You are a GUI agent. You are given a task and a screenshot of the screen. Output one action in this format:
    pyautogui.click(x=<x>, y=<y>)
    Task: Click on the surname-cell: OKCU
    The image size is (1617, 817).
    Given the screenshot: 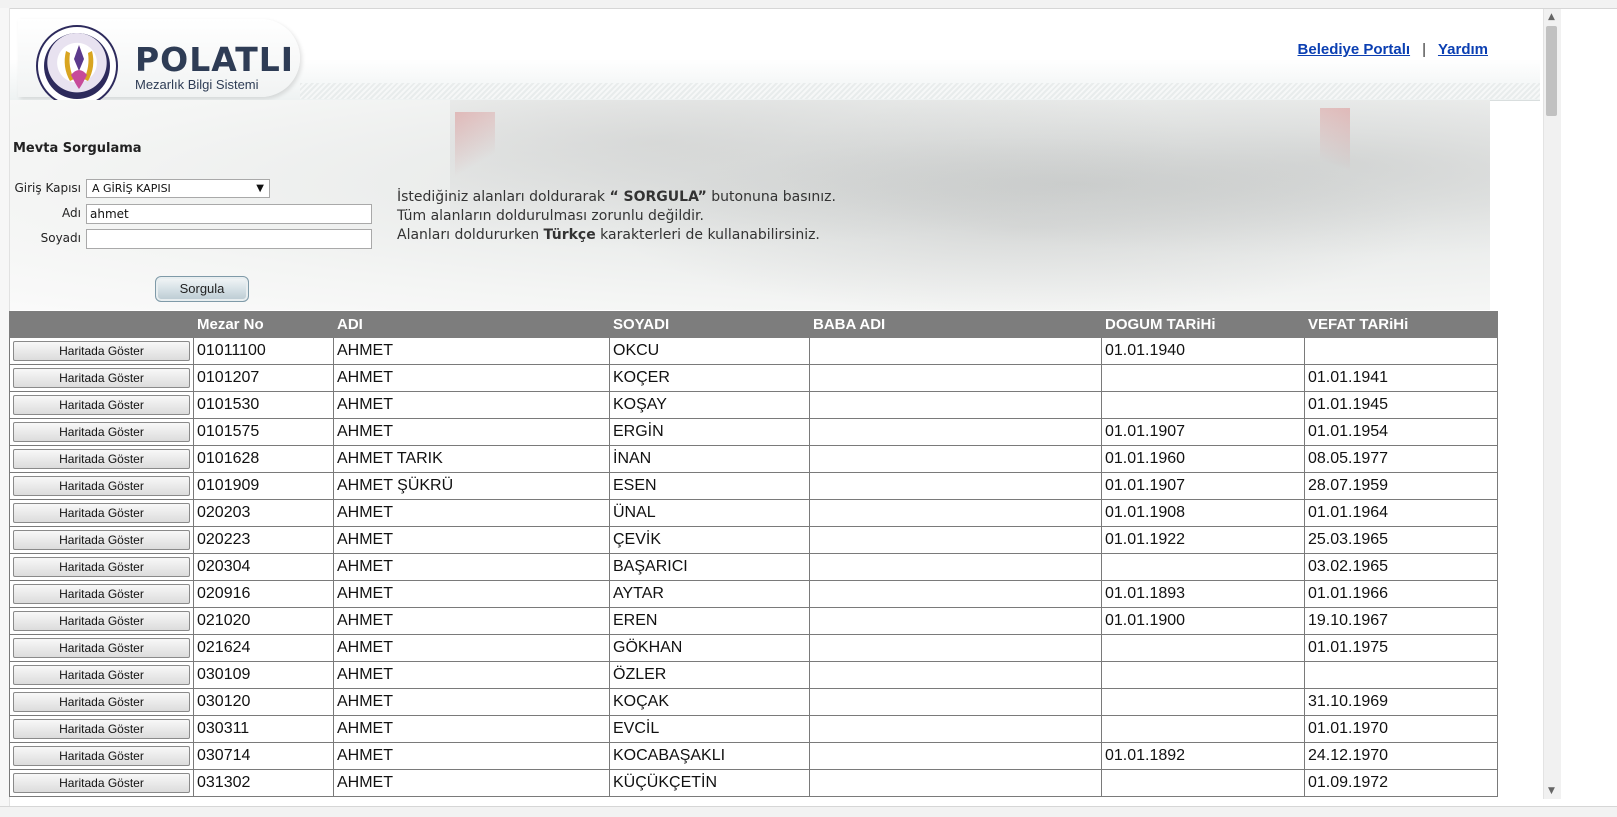 What is the action you would take?
    pyautogui.click(x=709, y=351)
    